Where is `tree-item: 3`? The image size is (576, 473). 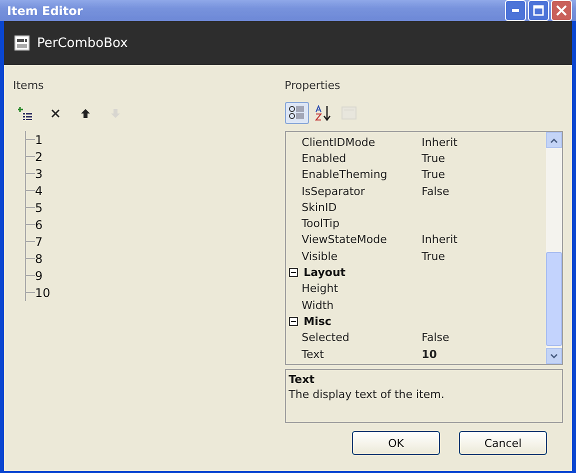 tree-item: 3 is located at coordinates (39, 173).